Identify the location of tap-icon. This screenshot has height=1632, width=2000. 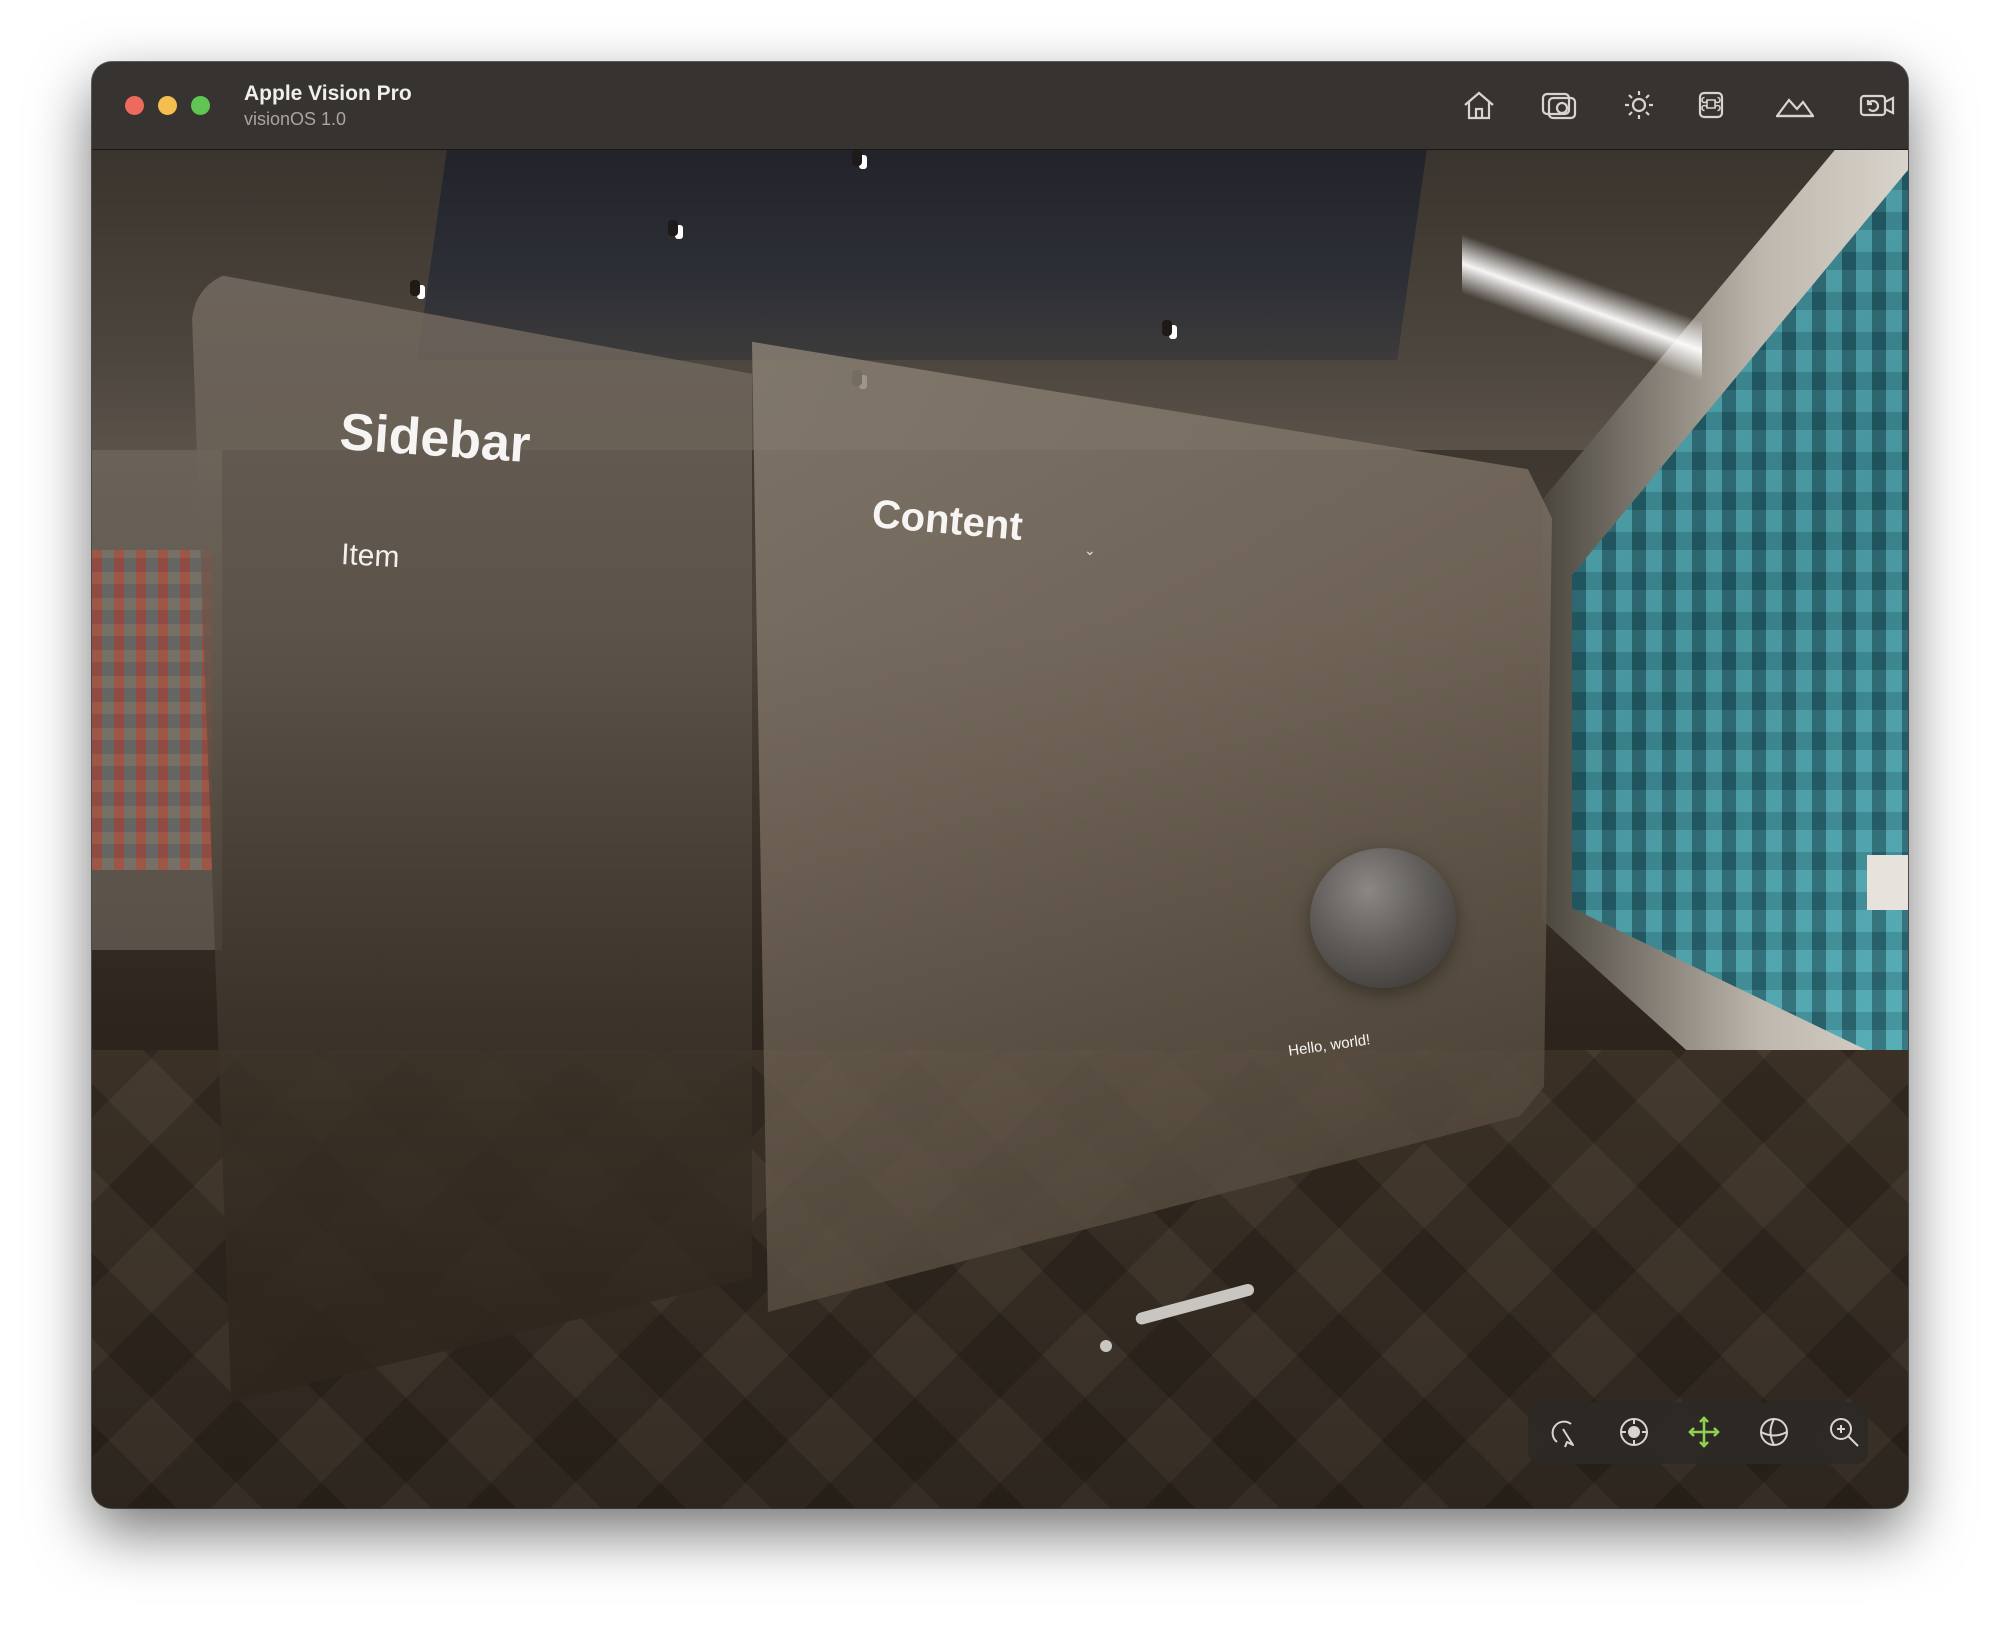
(1564, 1432).